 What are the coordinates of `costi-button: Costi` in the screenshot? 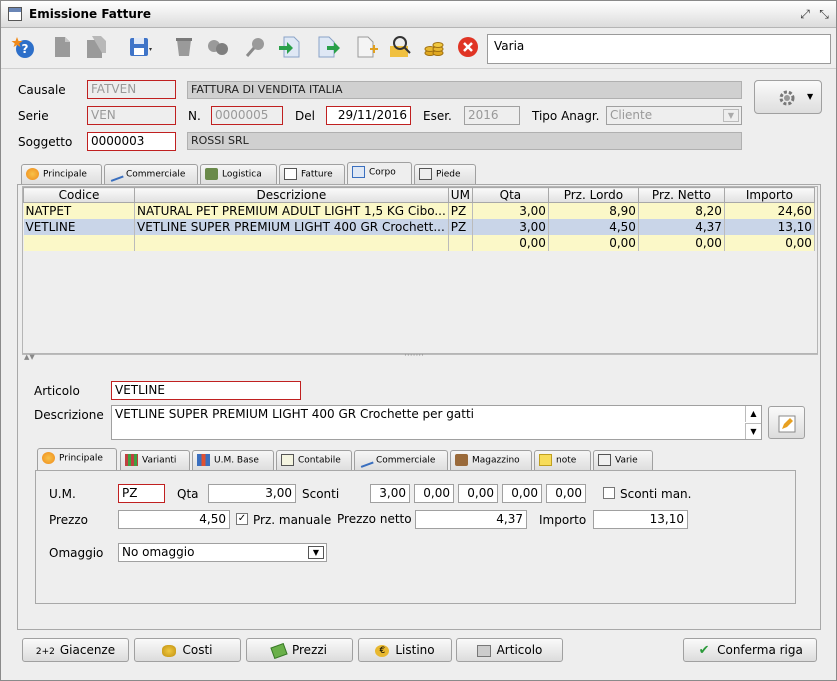 It's located at (187, 650).